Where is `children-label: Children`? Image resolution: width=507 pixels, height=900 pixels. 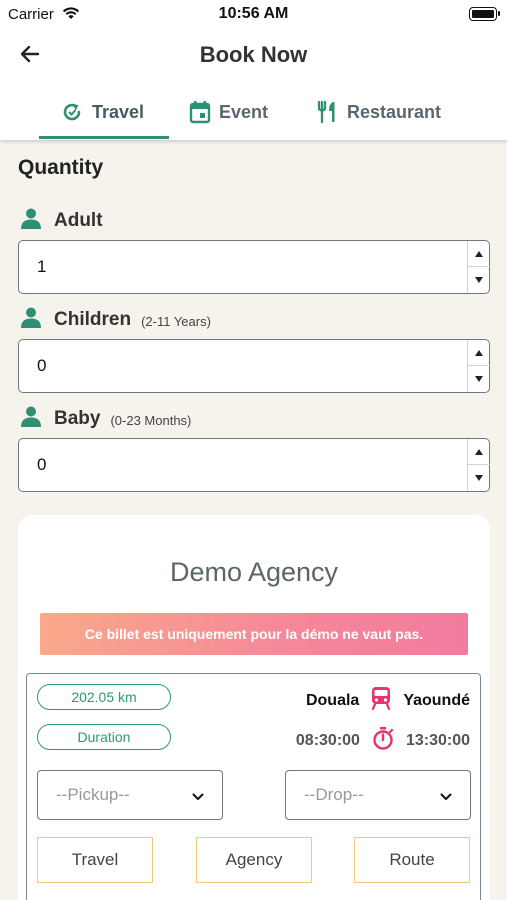 children-label: Children is located at coordinates (93, 319).